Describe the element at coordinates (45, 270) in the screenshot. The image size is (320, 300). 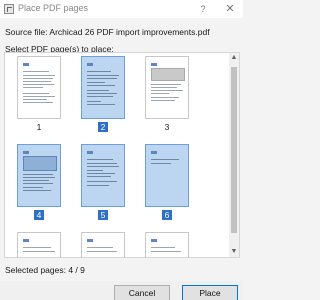
I see `selected-pages-status: Selected pages: 4 / 9` at that location.